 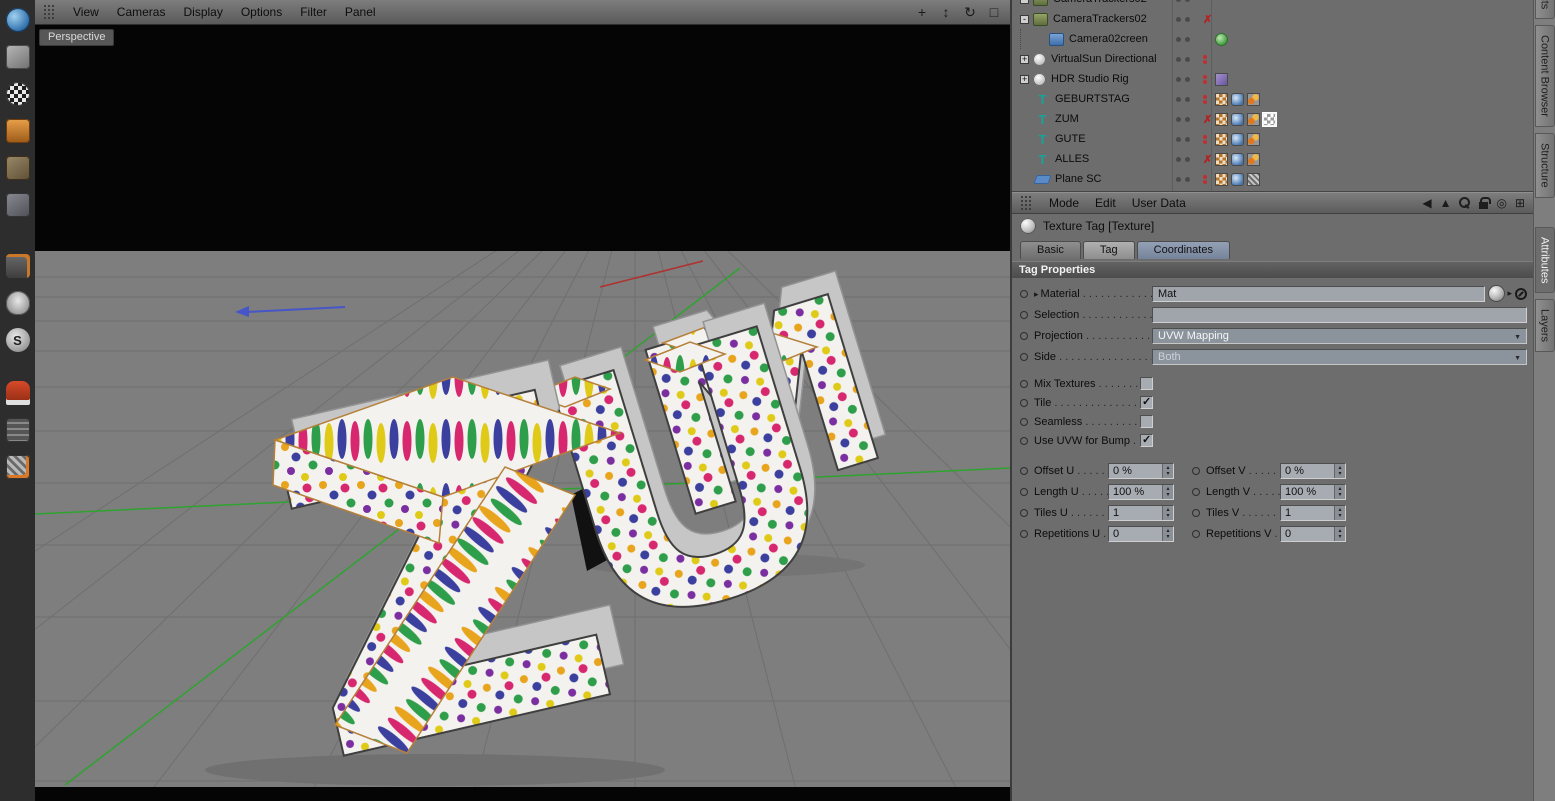 I want to click on maximize-view-icon: □, so click(x=994, y=12).